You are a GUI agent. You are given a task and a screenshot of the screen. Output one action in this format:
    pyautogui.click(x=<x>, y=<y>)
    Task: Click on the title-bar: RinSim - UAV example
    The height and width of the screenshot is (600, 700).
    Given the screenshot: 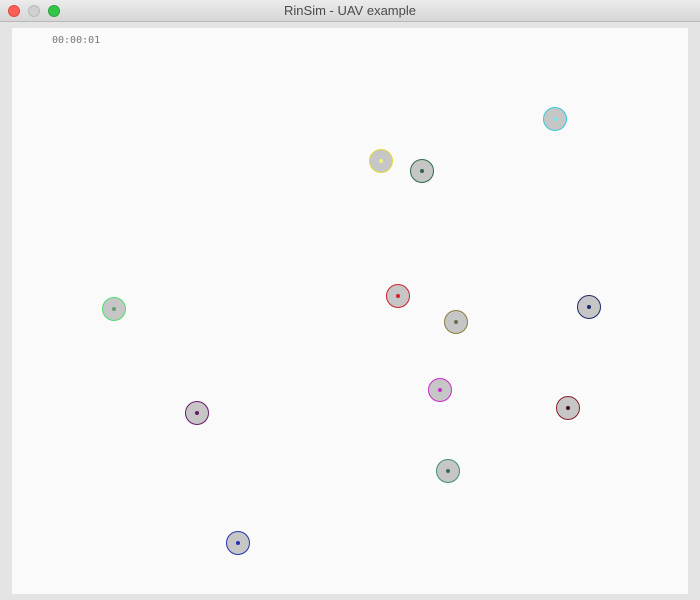 What is the action you would take?
    pyautogui.click(x=350, y=11)
    